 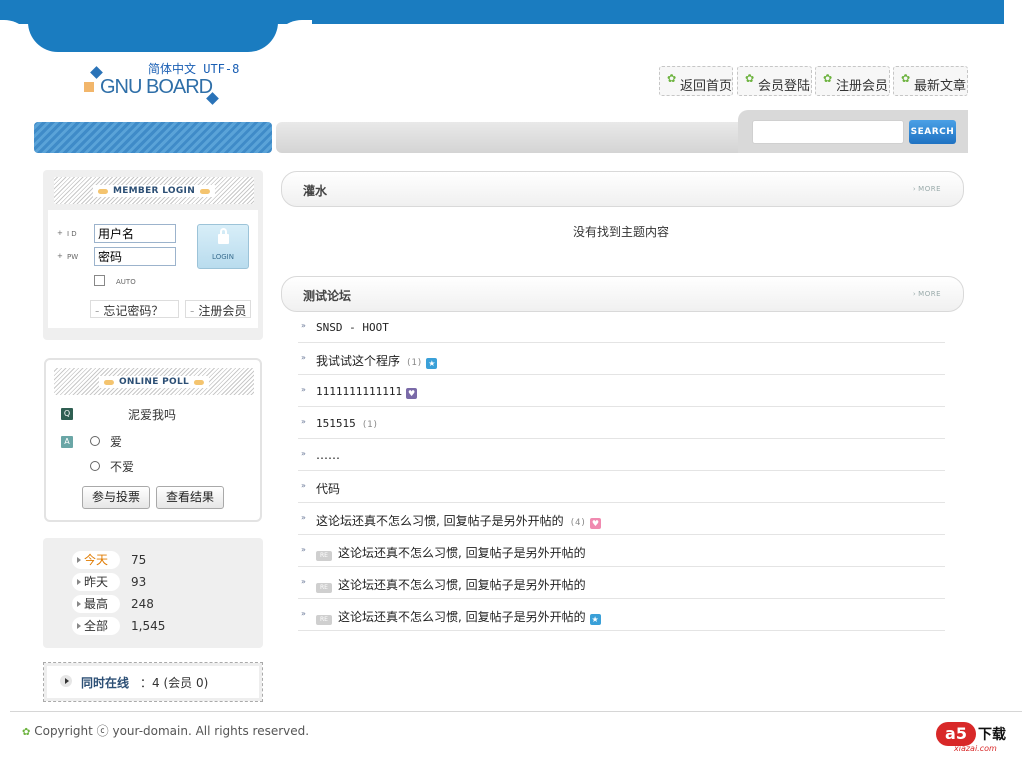 What do you see at coordinates (328, 489) in the screenshot?
I see `post-title: 代码` at bounding box center [328, 489].